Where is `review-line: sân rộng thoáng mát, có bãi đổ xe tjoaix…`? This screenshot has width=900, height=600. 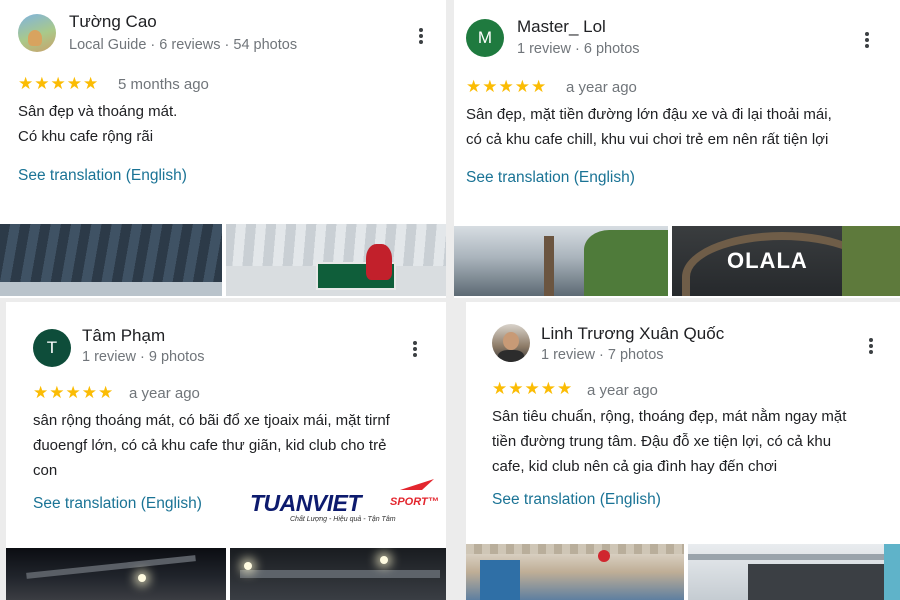
review-line: sân rộng thoáng mát, có bãi đổ xe tjoaix… is located at coordinates (211, 420).